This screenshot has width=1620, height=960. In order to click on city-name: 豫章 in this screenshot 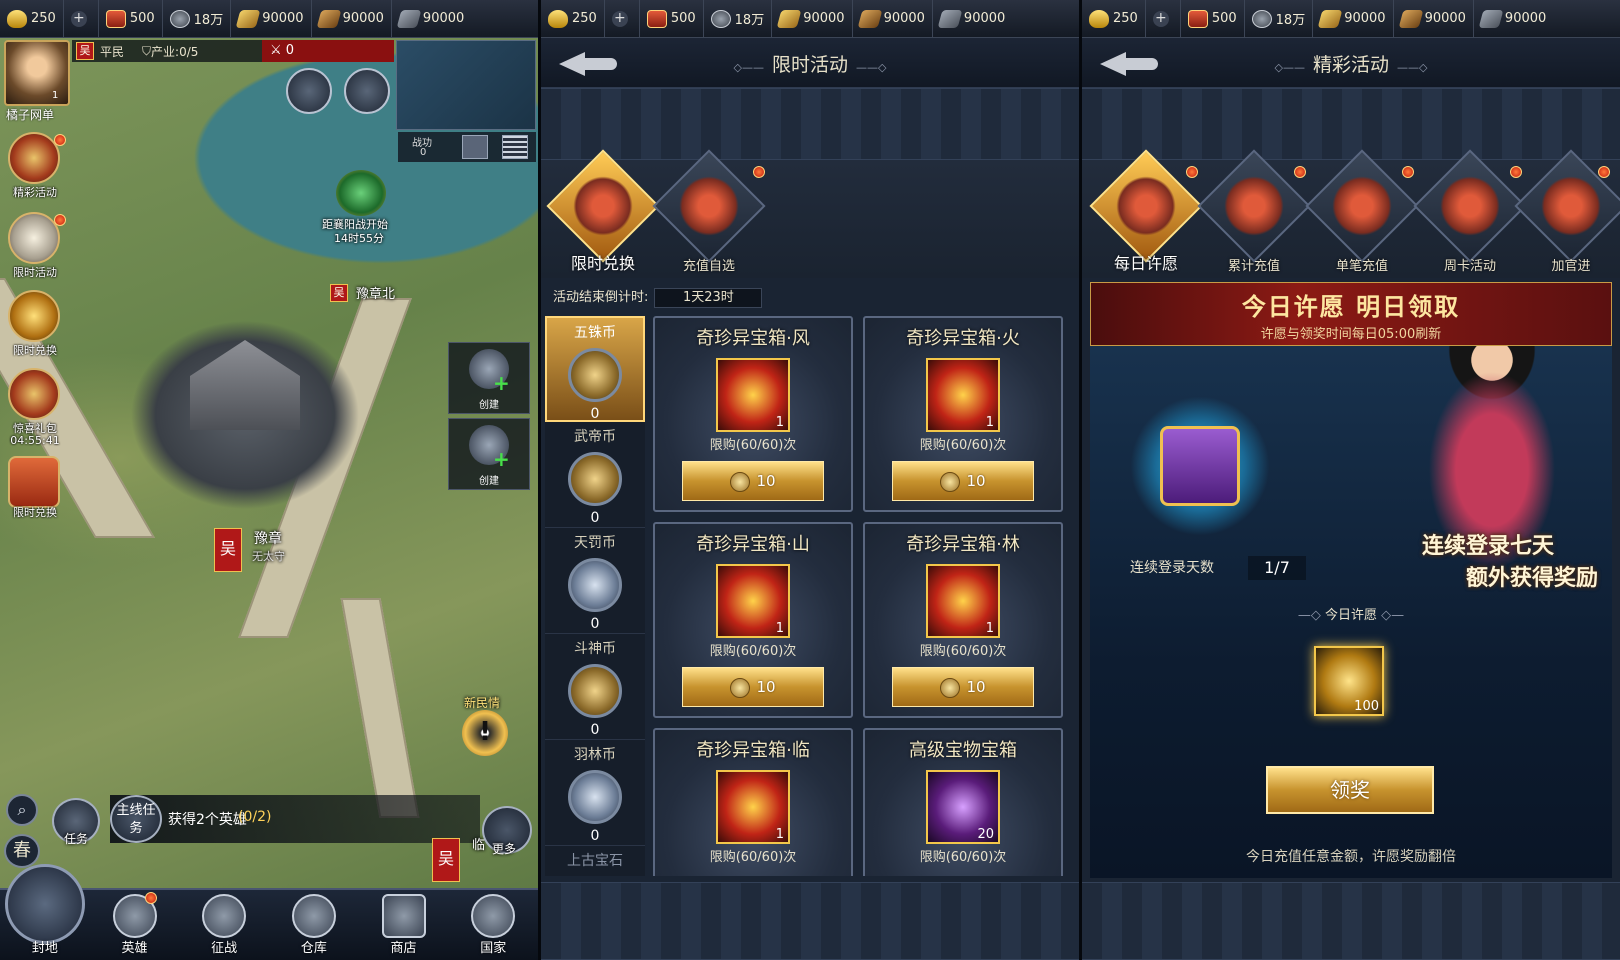, I will do `click(268, 538)`.